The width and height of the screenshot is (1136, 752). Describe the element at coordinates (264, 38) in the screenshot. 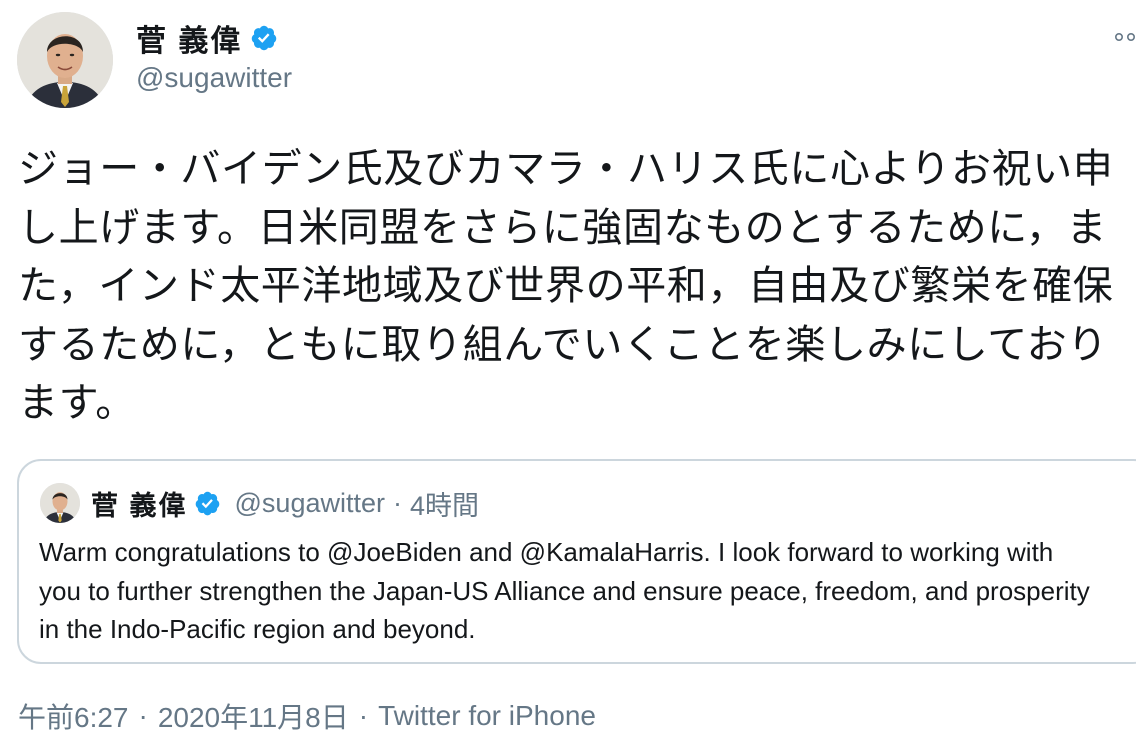

I see `verified-badge-icon` at that location.